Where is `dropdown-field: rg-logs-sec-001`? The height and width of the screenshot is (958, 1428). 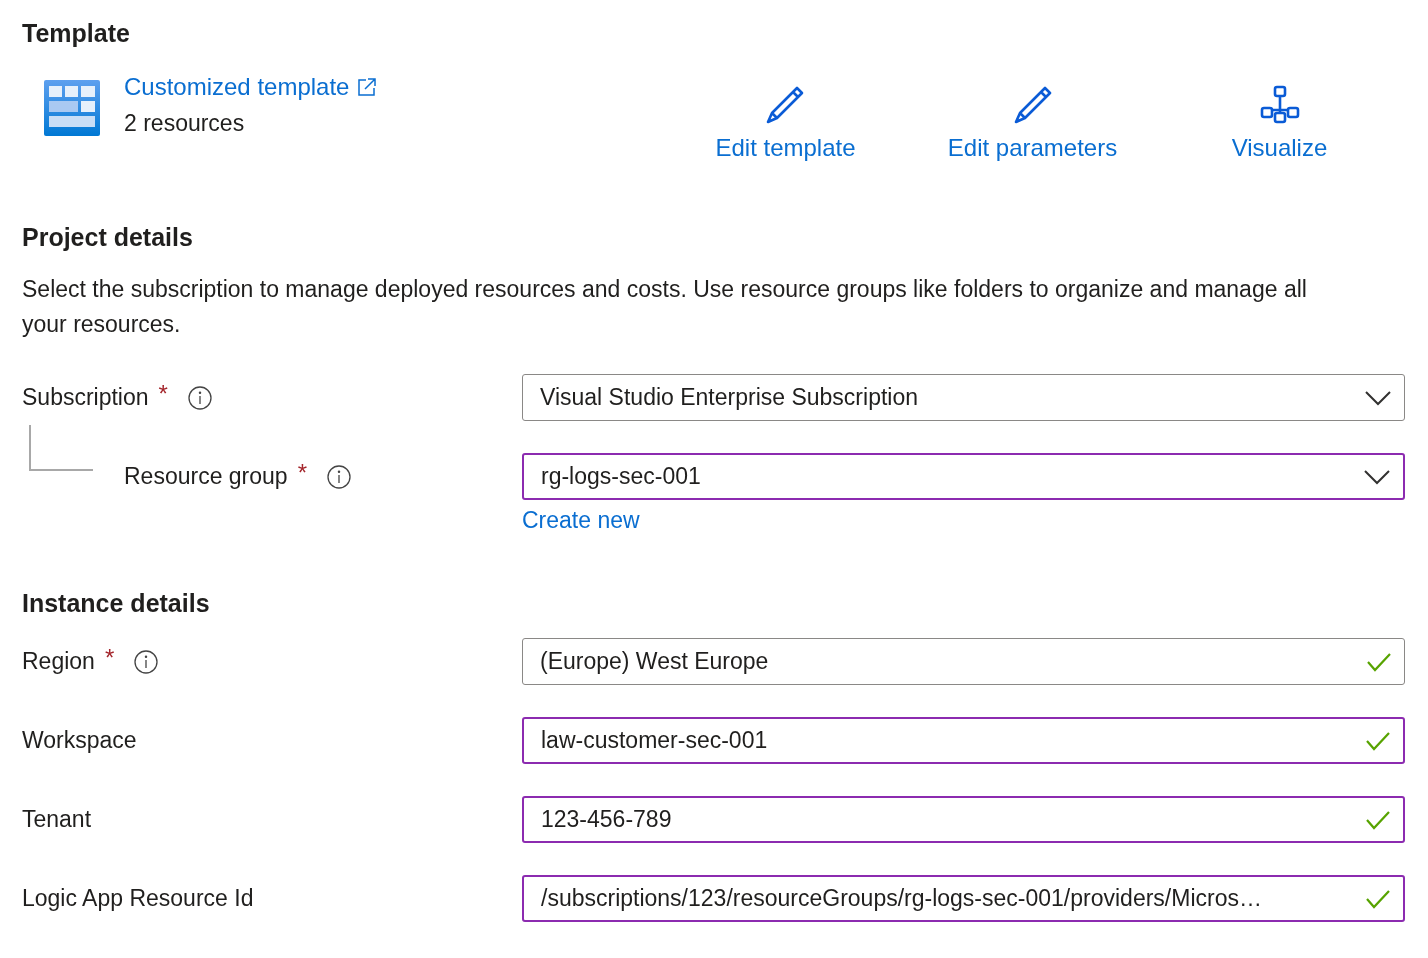 dropdown-field: rg-logs-sec-001 is located at coordinates (963, 476).